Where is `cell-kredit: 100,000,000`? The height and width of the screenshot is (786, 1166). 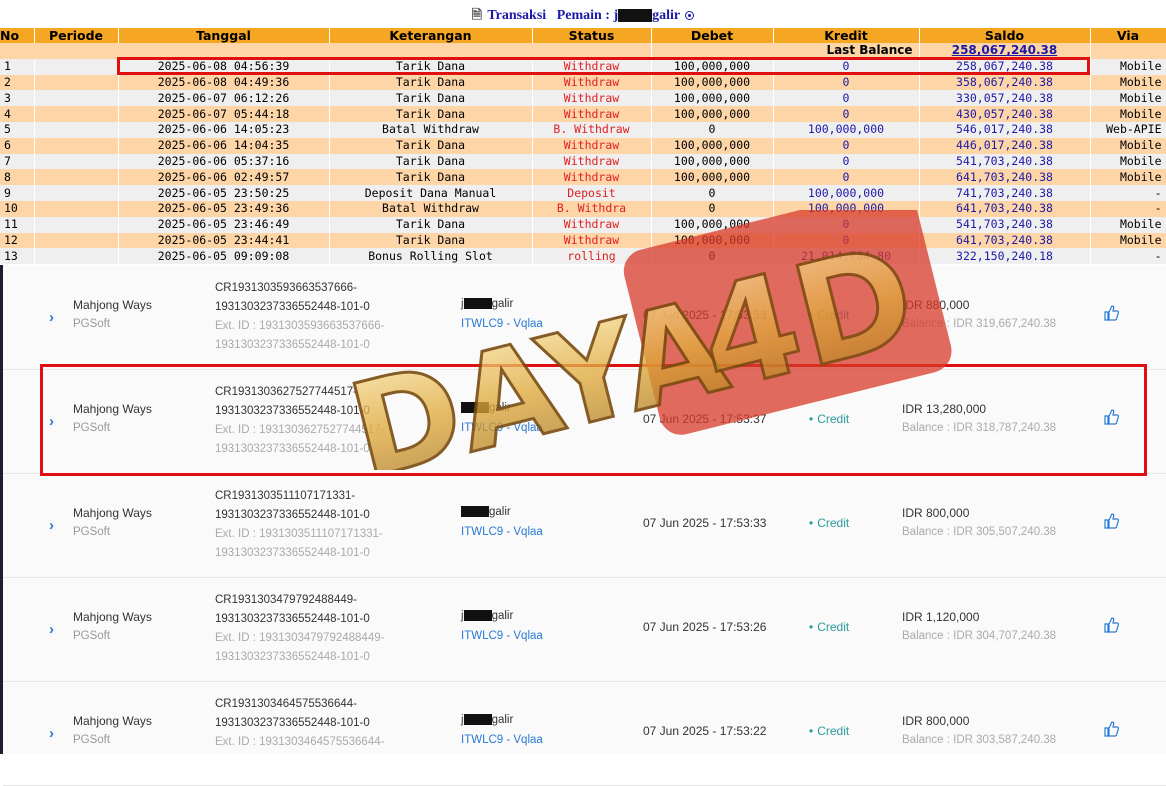
cell-kredit: 100,000,000 is located at coordinates (846, 129).